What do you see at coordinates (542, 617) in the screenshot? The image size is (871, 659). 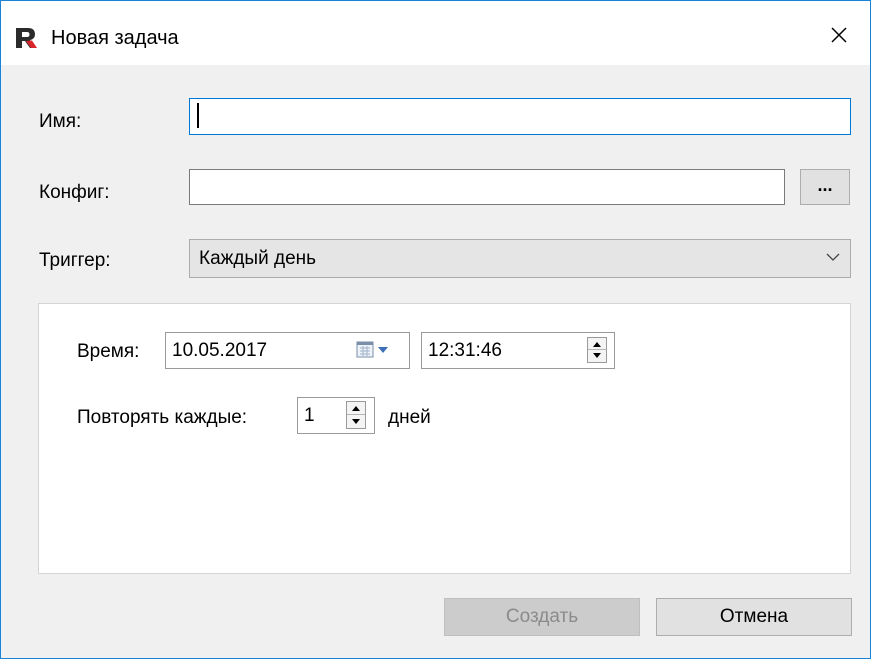 I see `create-button: Создать` at bounding box center [542, 617].